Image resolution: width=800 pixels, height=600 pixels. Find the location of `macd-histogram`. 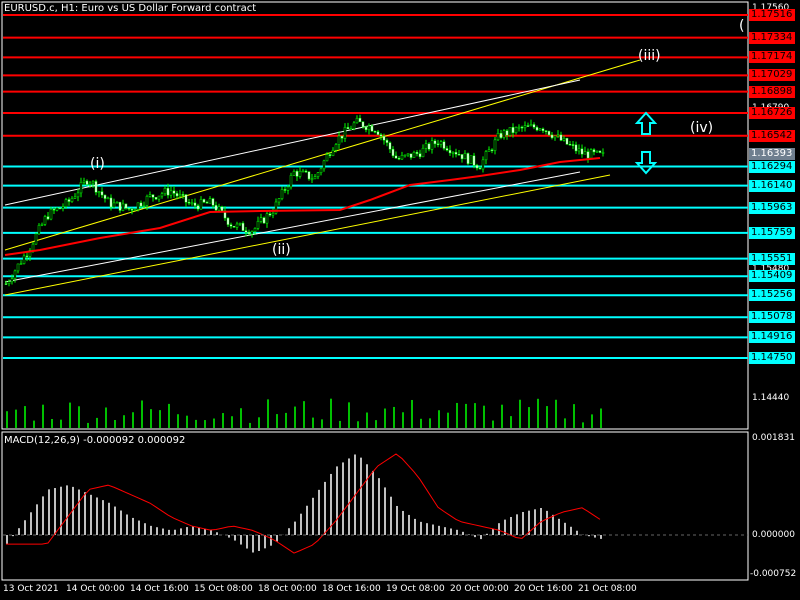

macd-histogram is located at coordinates (304, 503).